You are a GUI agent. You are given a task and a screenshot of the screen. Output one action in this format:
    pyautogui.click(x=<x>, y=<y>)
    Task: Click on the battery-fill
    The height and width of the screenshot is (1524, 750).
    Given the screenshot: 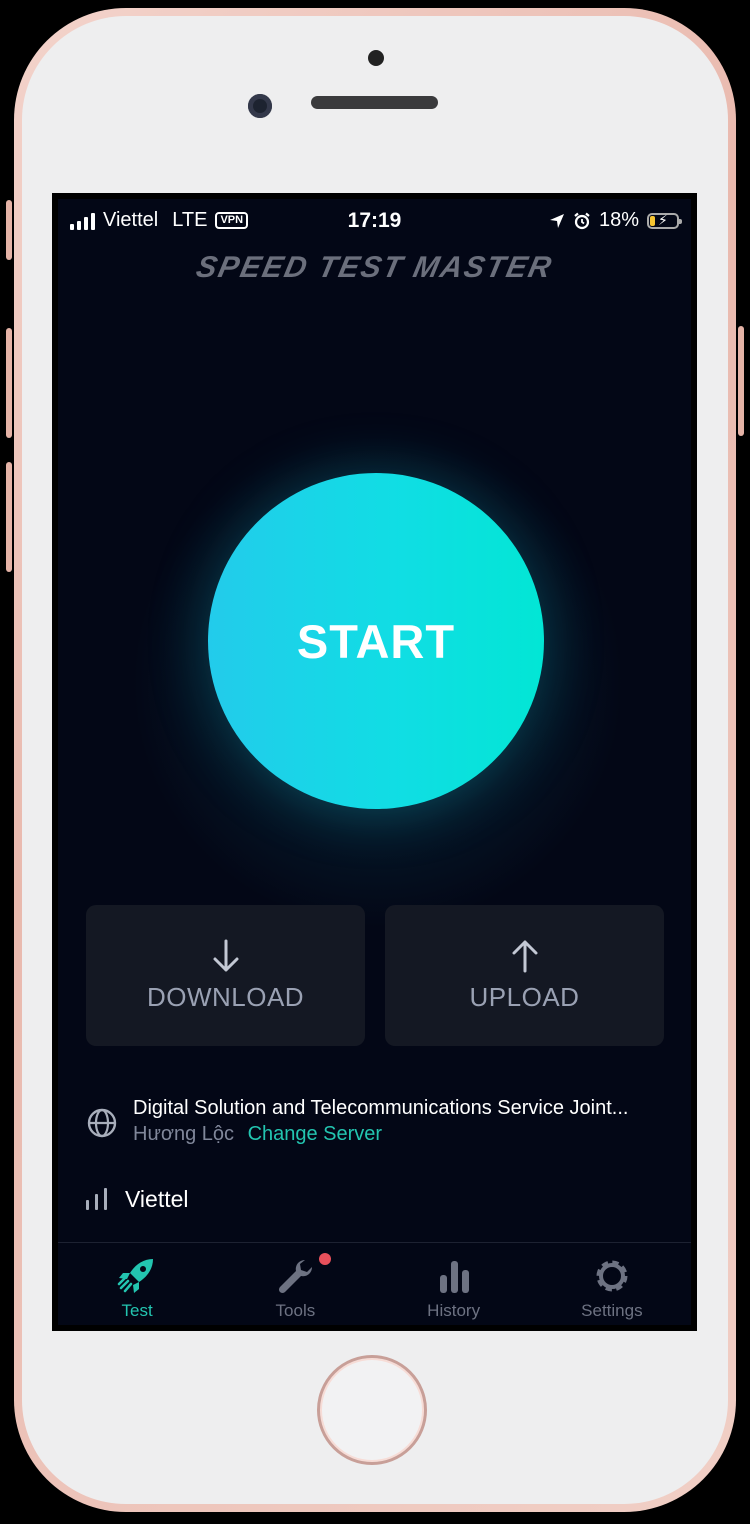 What is the action you would take?
    pyautogui.click(x=653, y=220)
    